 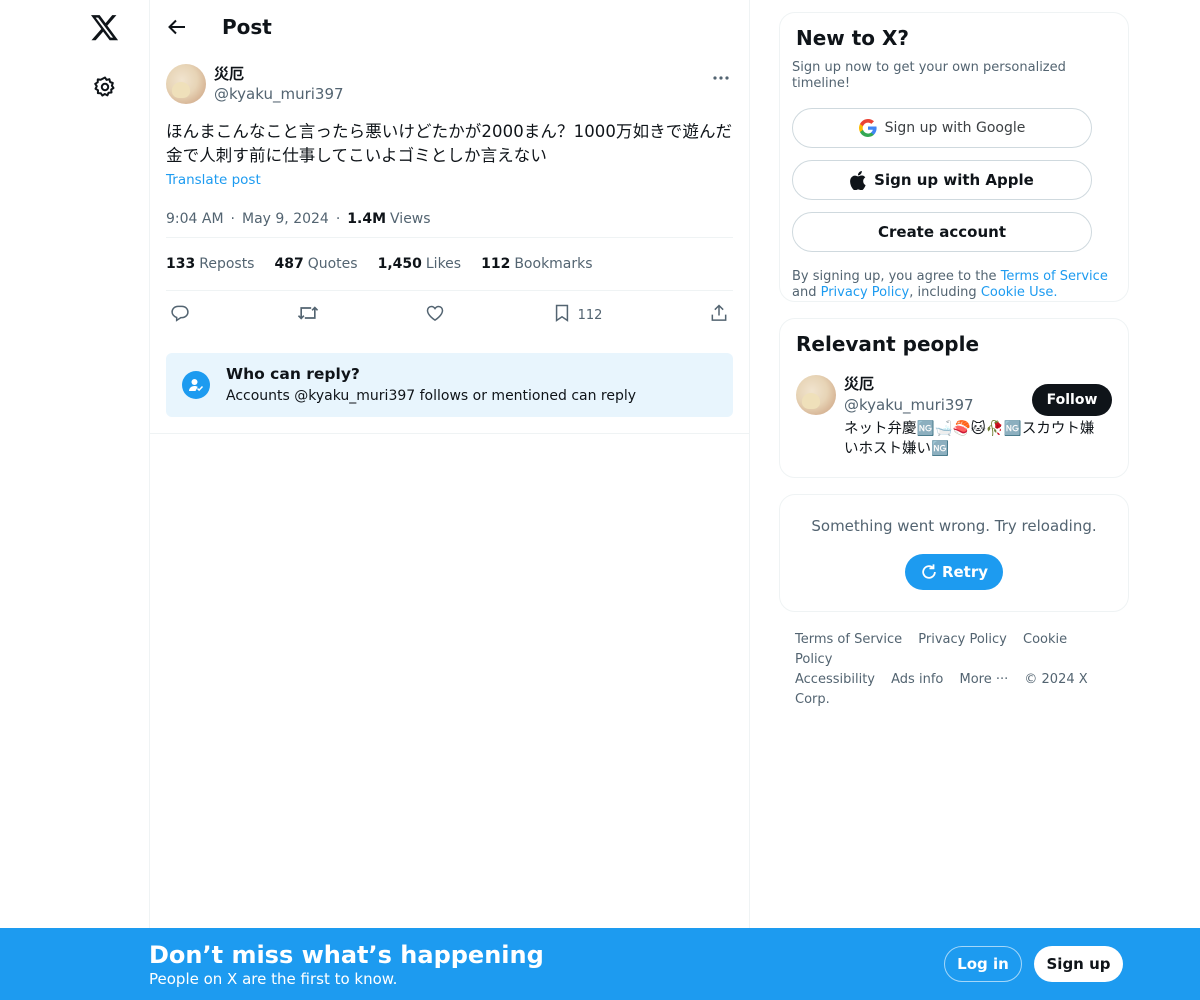 I want to click on bookmark-button: 112, so click(x=577, y=315).